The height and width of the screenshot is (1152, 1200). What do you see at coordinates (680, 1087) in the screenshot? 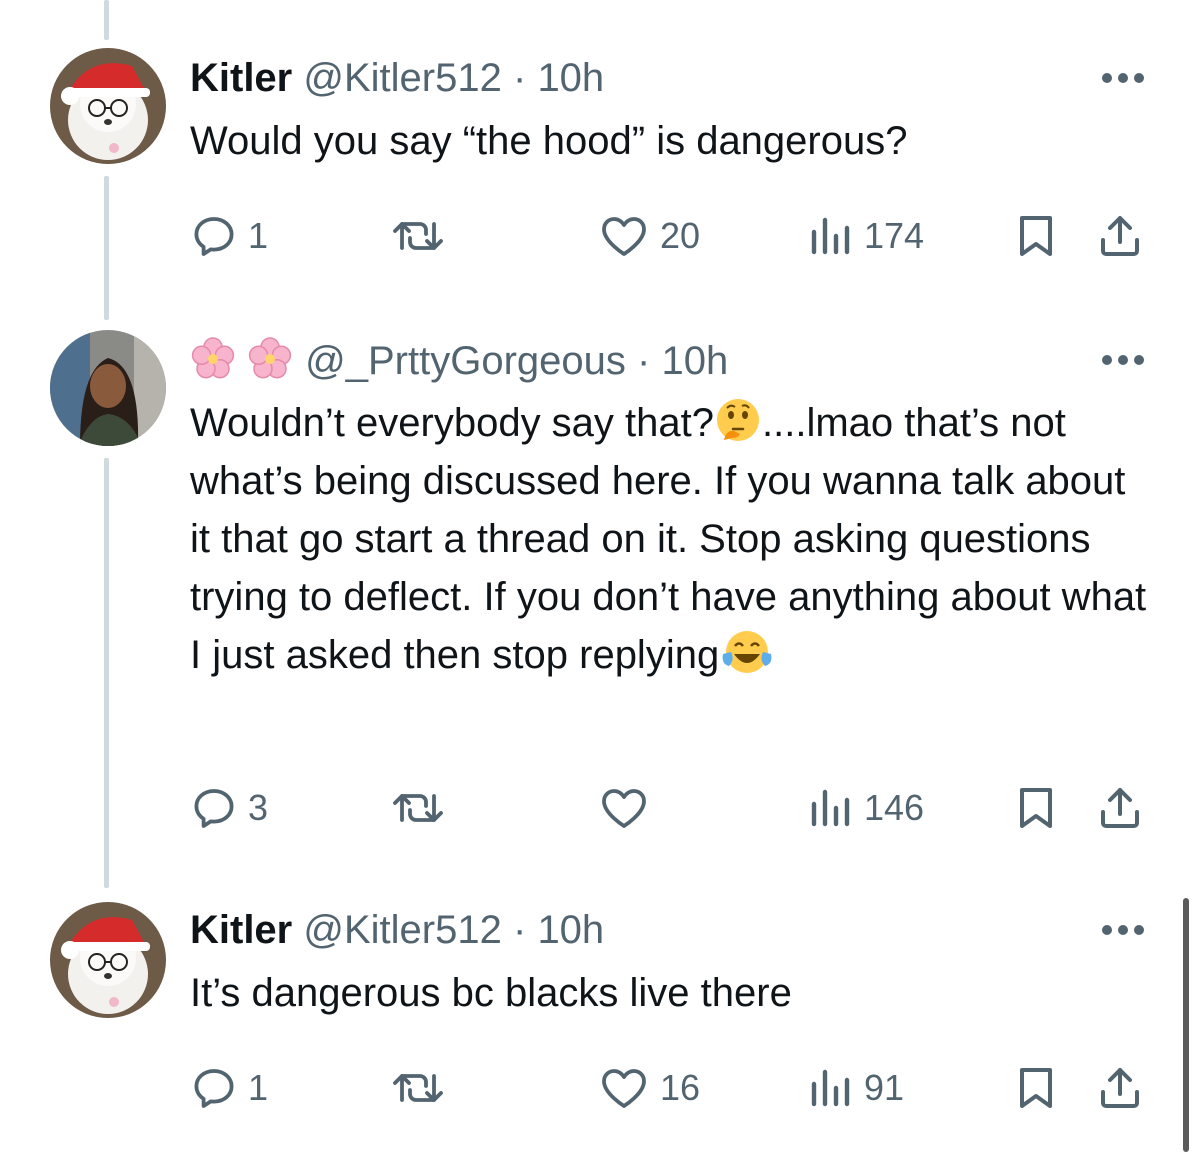
I see `like-count: 16` at bounding box center [680, 1087].